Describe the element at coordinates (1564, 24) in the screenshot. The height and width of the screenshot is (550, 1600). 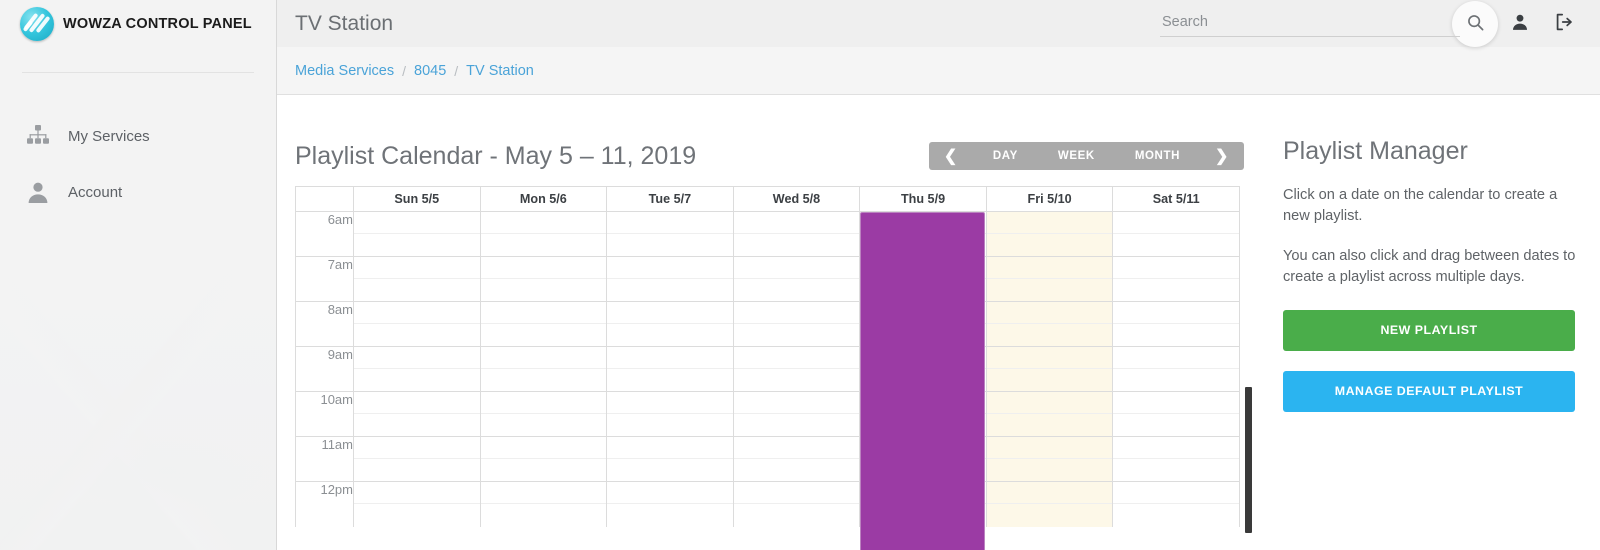
I see `logout-button` at that location.